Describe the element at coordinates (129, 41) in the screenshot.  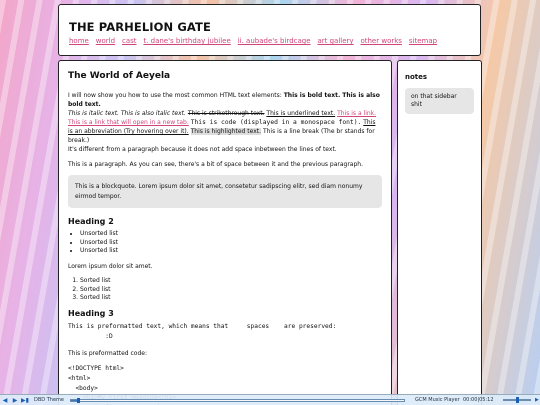
I see `nav-link-cast: cast` at that location.